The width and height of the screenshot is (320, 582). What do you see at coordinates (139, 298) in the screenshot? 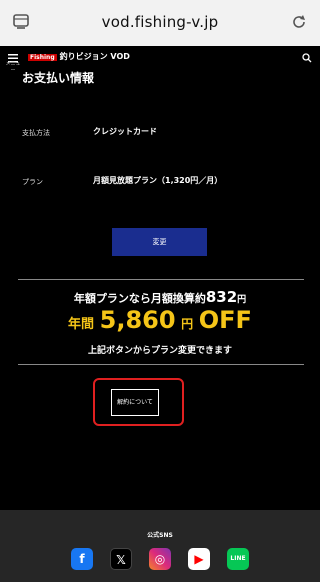
I see `promo-monthly-prefix: 年額プランなら月額換算約` at bounding box center [139, 298].